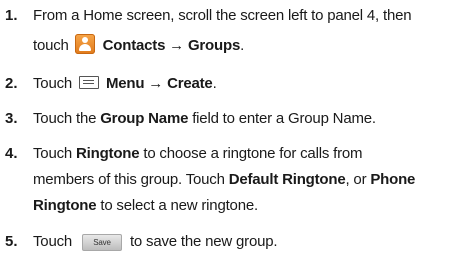  I want to click on menu-icon, so click(89, 82).